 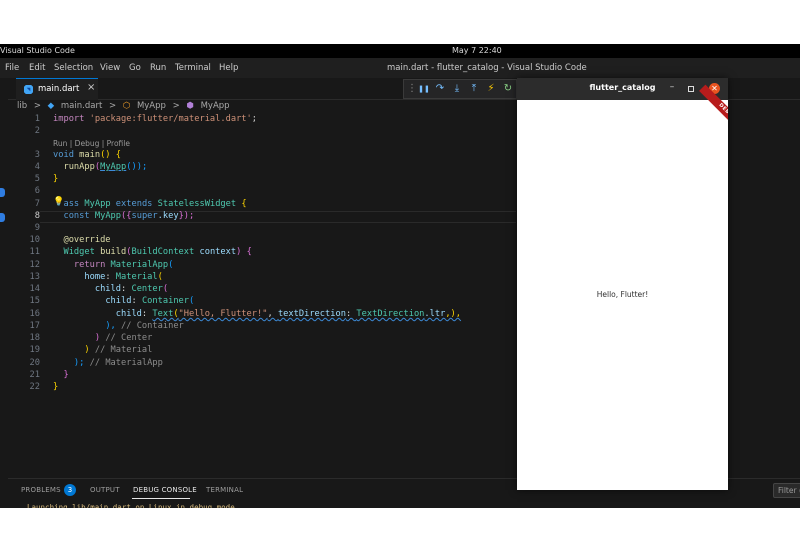 I want to click on line-number: 18, so click(x=34, y=338).